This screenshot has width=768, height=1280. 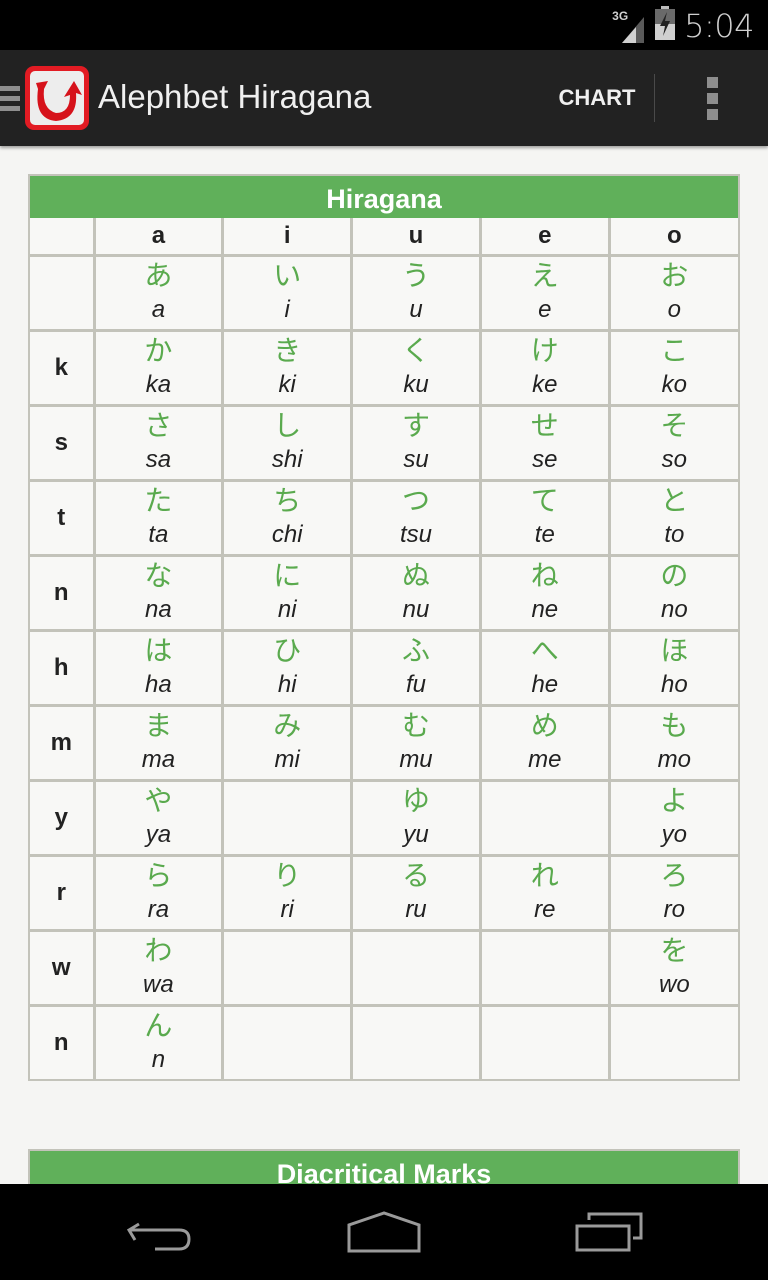 I want to click on kana-cell: め me, so click(x=544, y=743).